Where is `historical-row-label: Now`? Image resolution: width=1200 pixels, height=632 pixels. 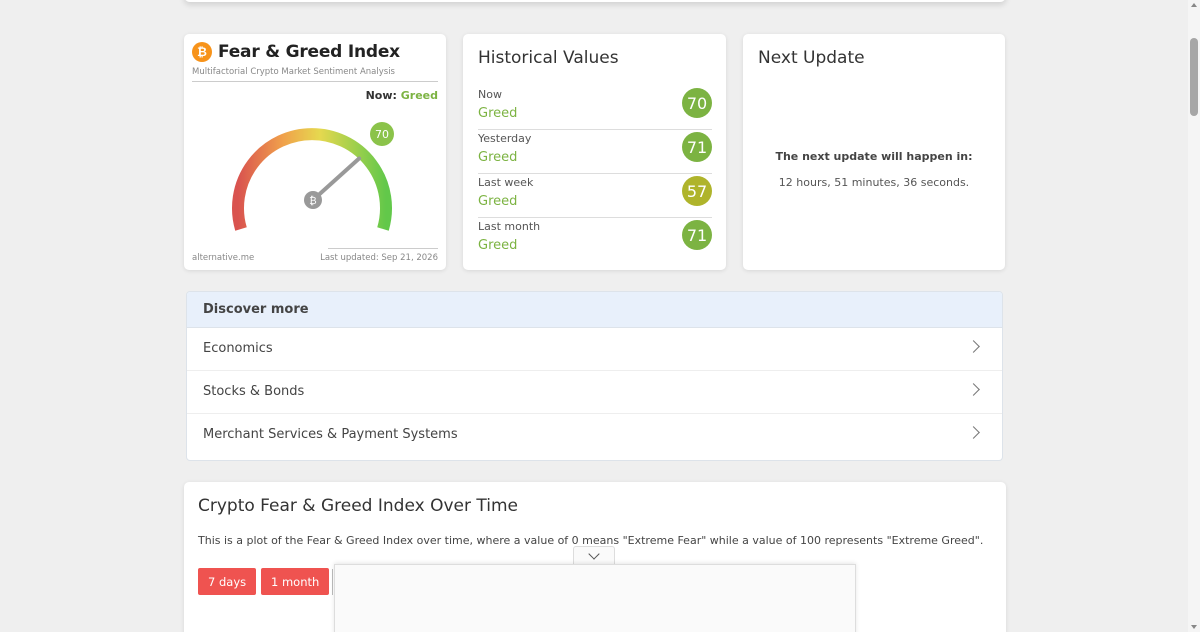
historical-row-label: Now is located at coordinates (490, 94).